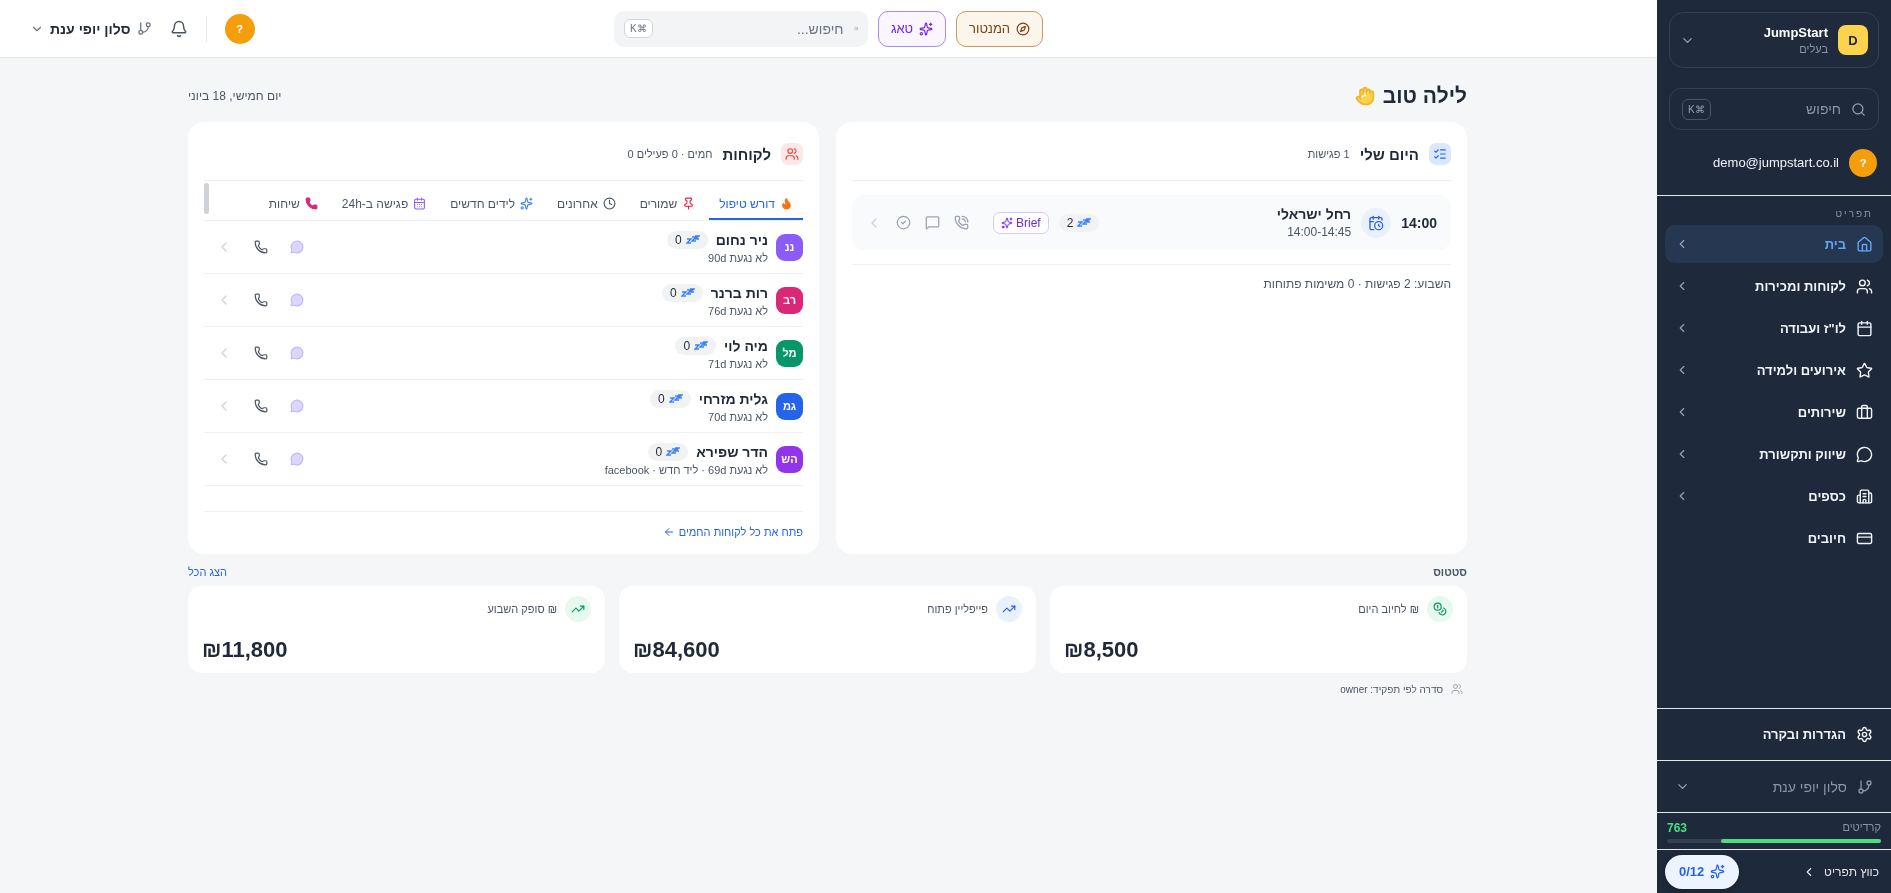  Describe the element at coordinates (1319, 232) in the screenshot. I see `meeting-range: 14:00-14:45` at that location.